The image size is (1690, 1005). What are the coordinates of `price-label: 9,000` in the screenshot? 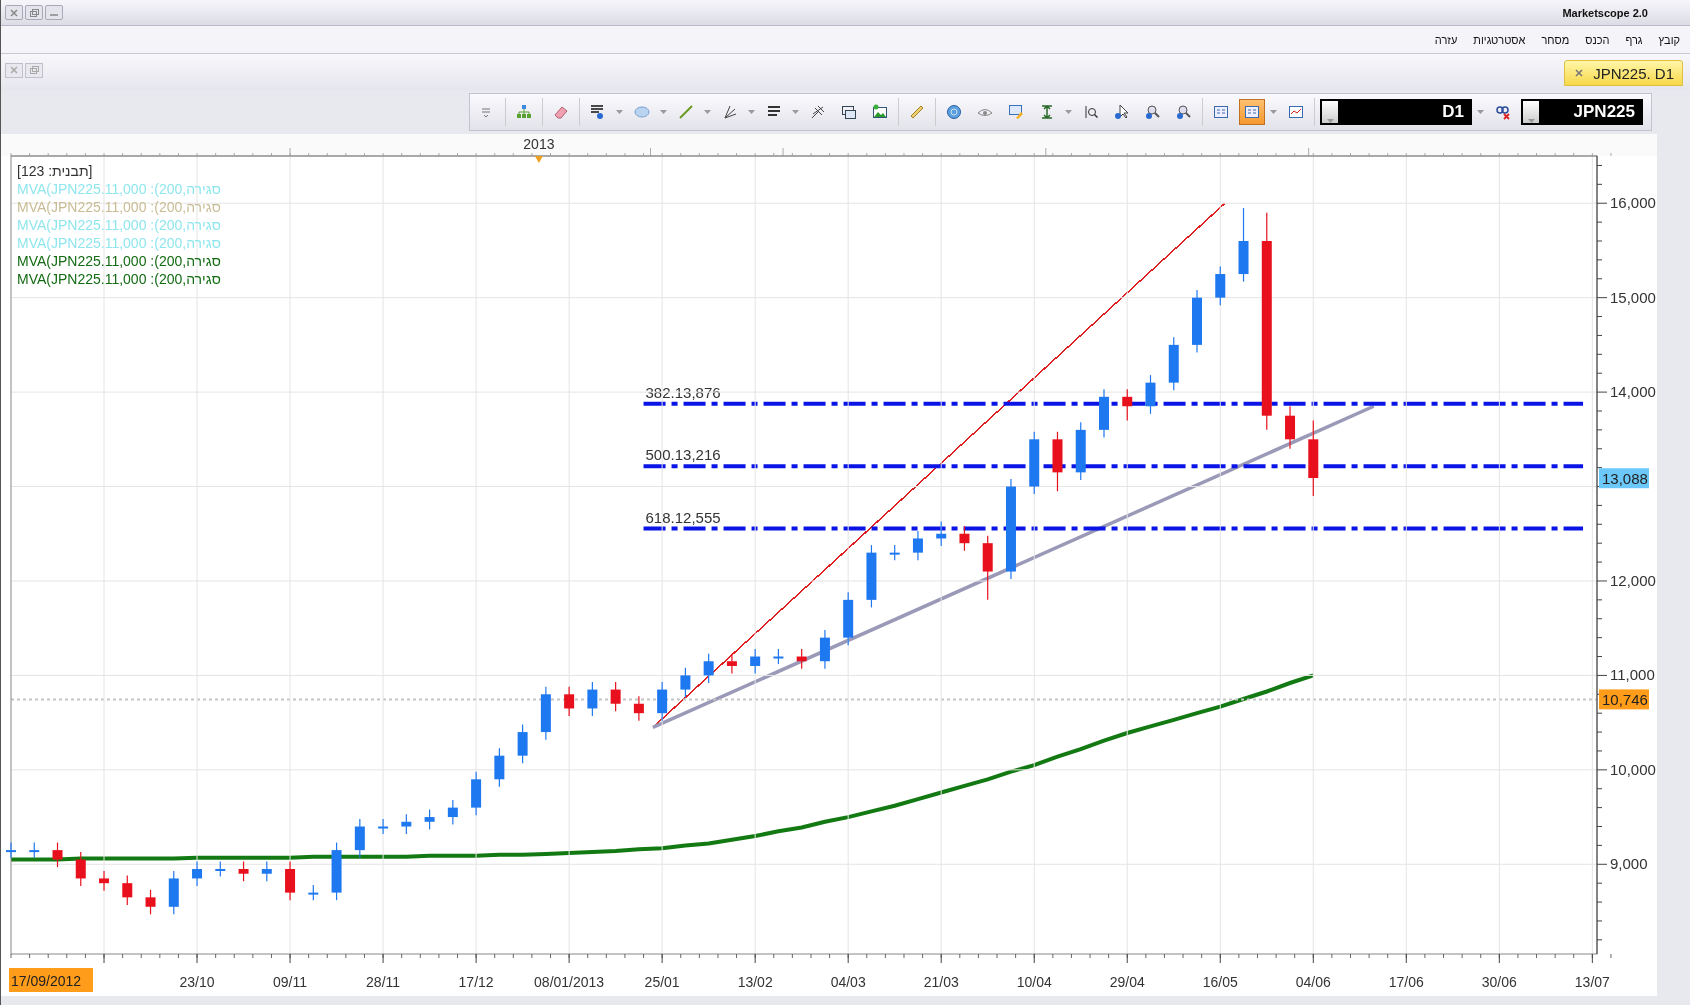 It's located at (1629, 864).